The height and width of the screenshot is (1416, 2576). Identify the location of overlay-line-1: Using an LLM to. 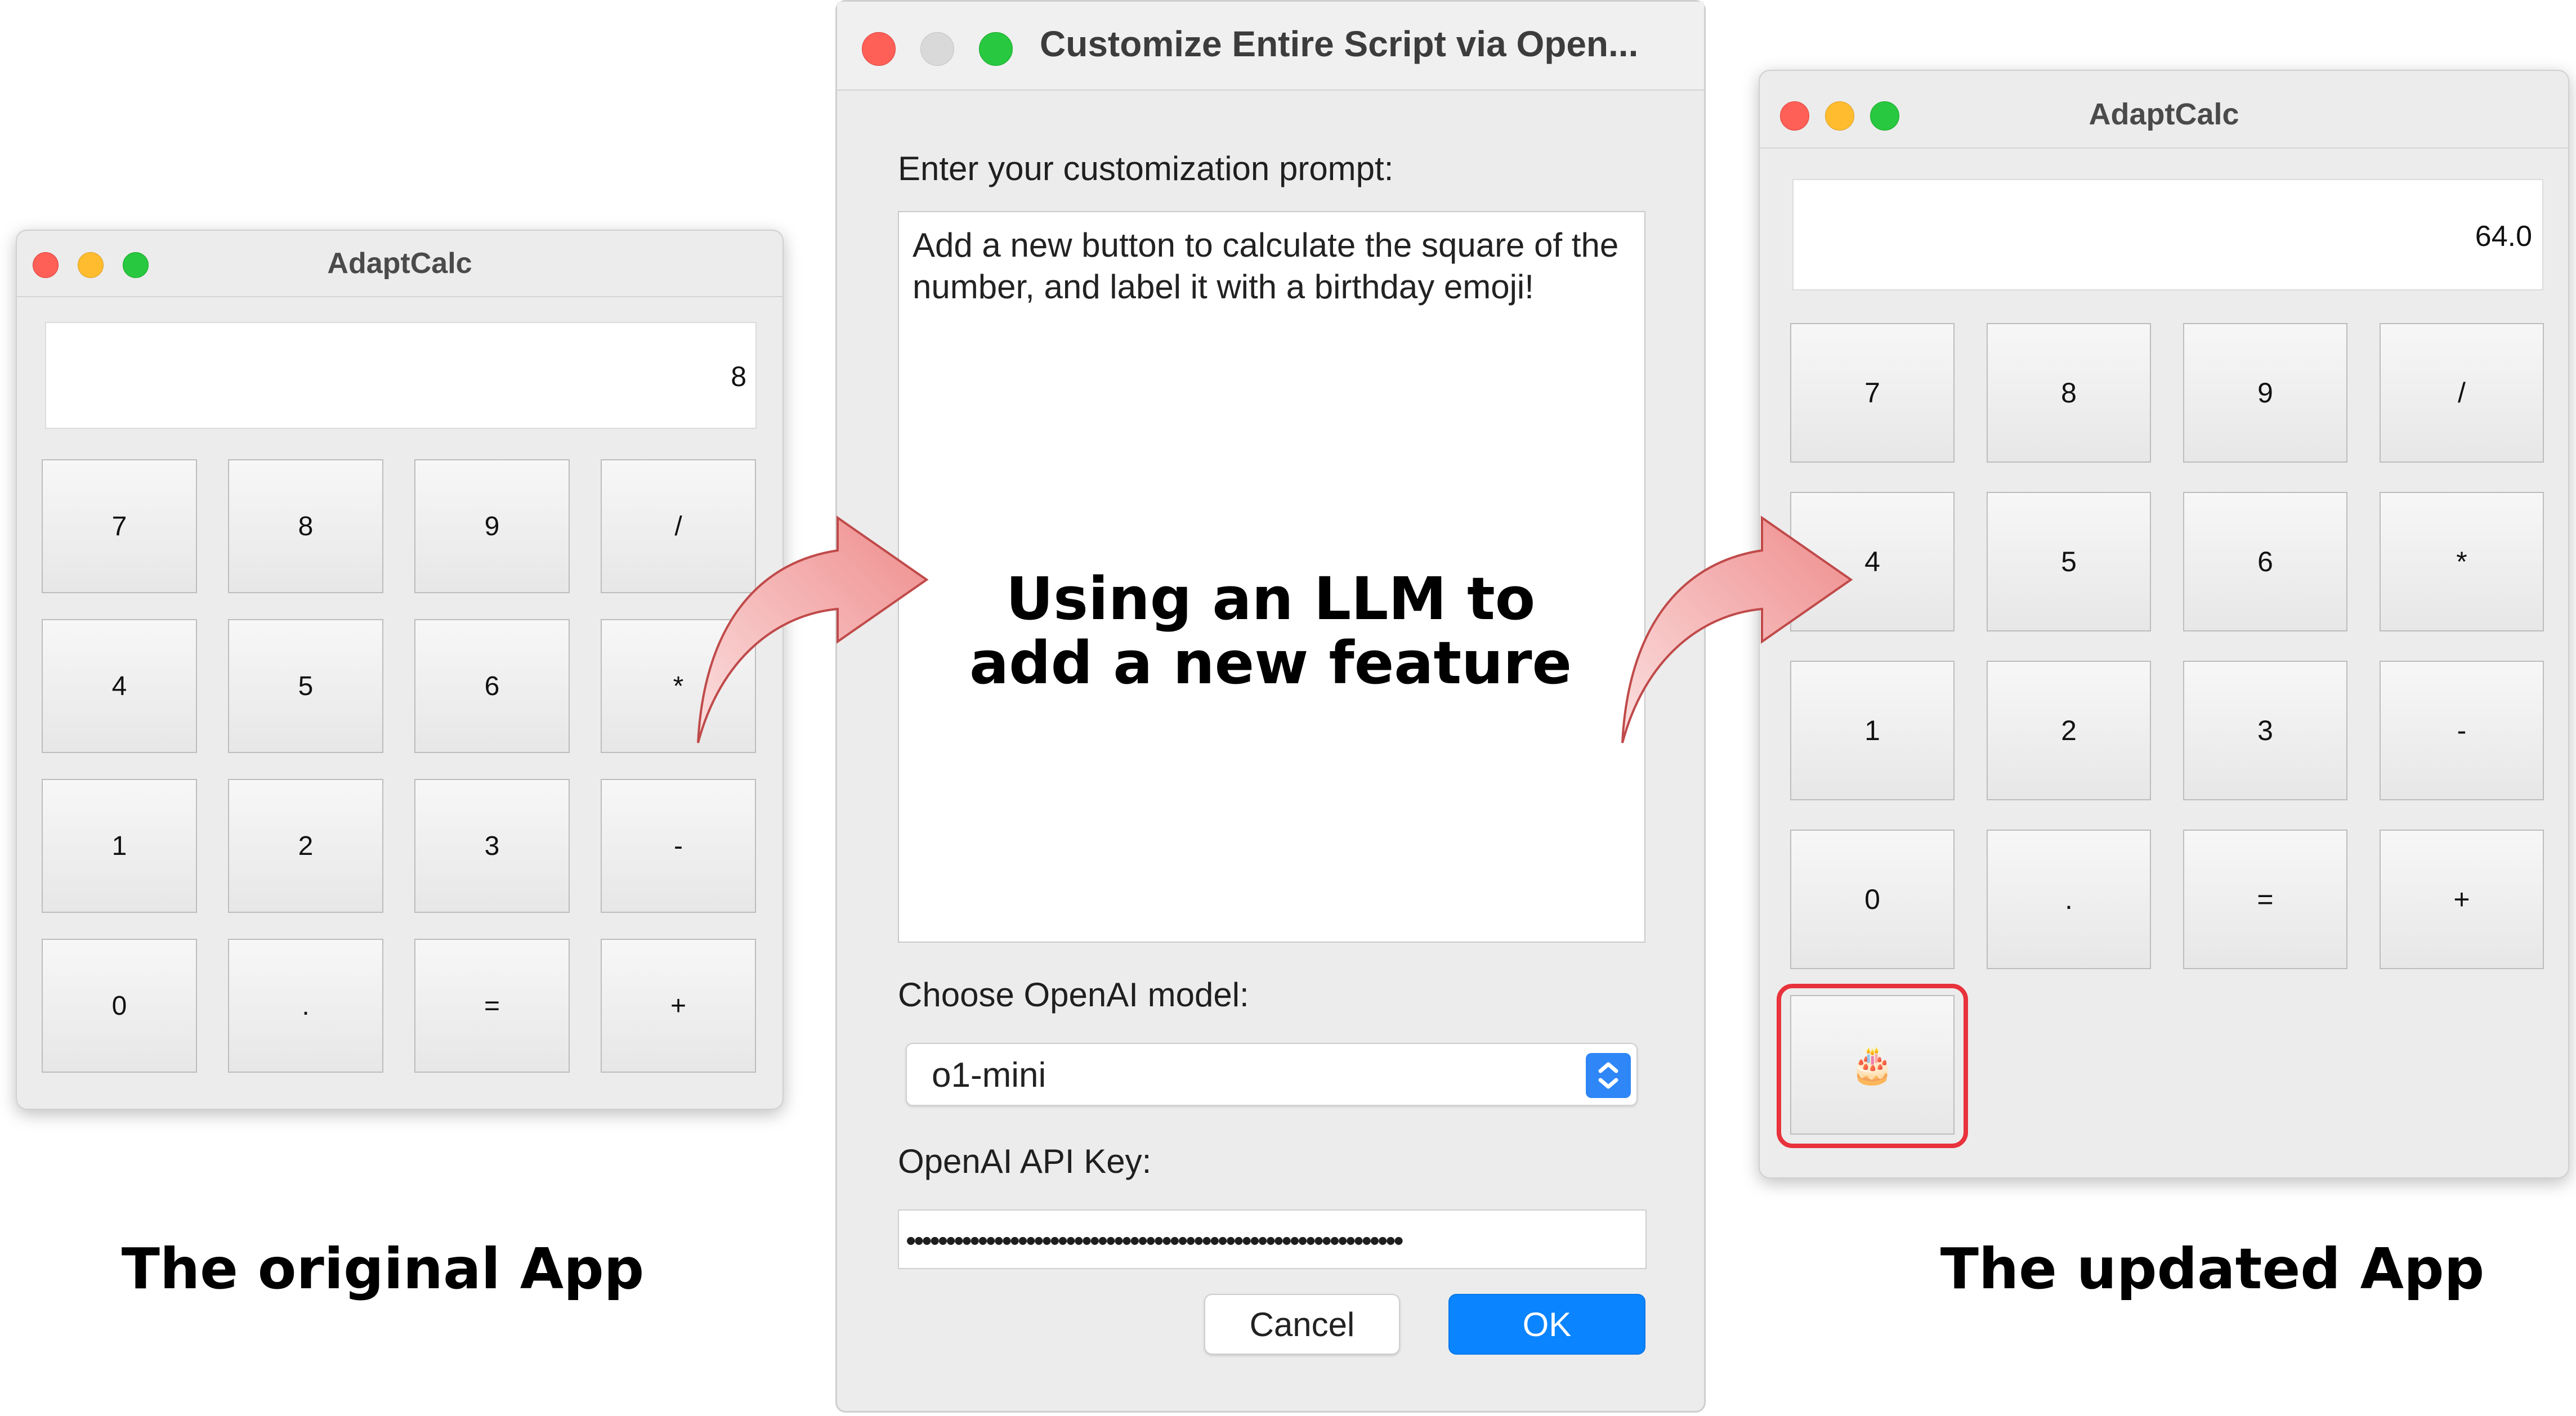
(1270, 598).